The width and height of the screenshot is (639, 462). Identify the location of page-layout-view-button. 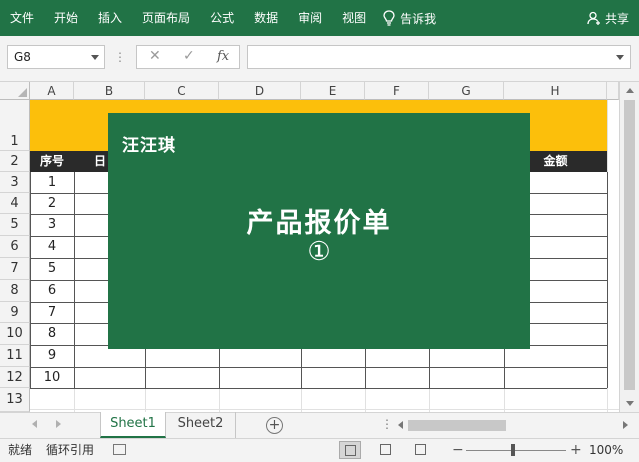
(386, 450).